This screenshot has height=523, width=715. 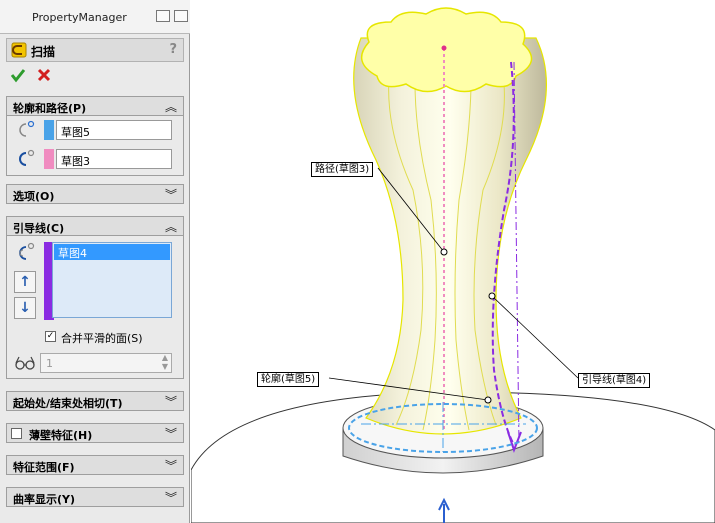 I want to click on feature-name: 扫描, so click(x=43, y=52).